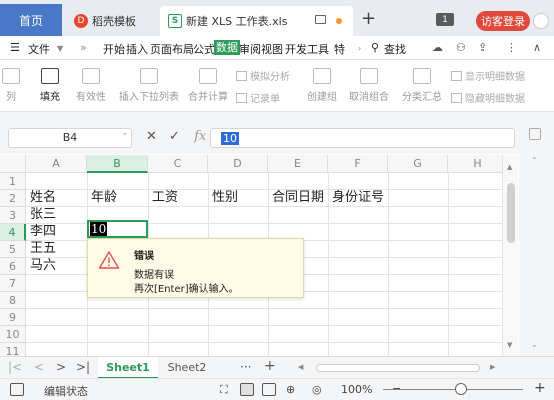  Describe the element at coordinates (362, 138) in the screenshot. I see `formula-input: 10` at that location.